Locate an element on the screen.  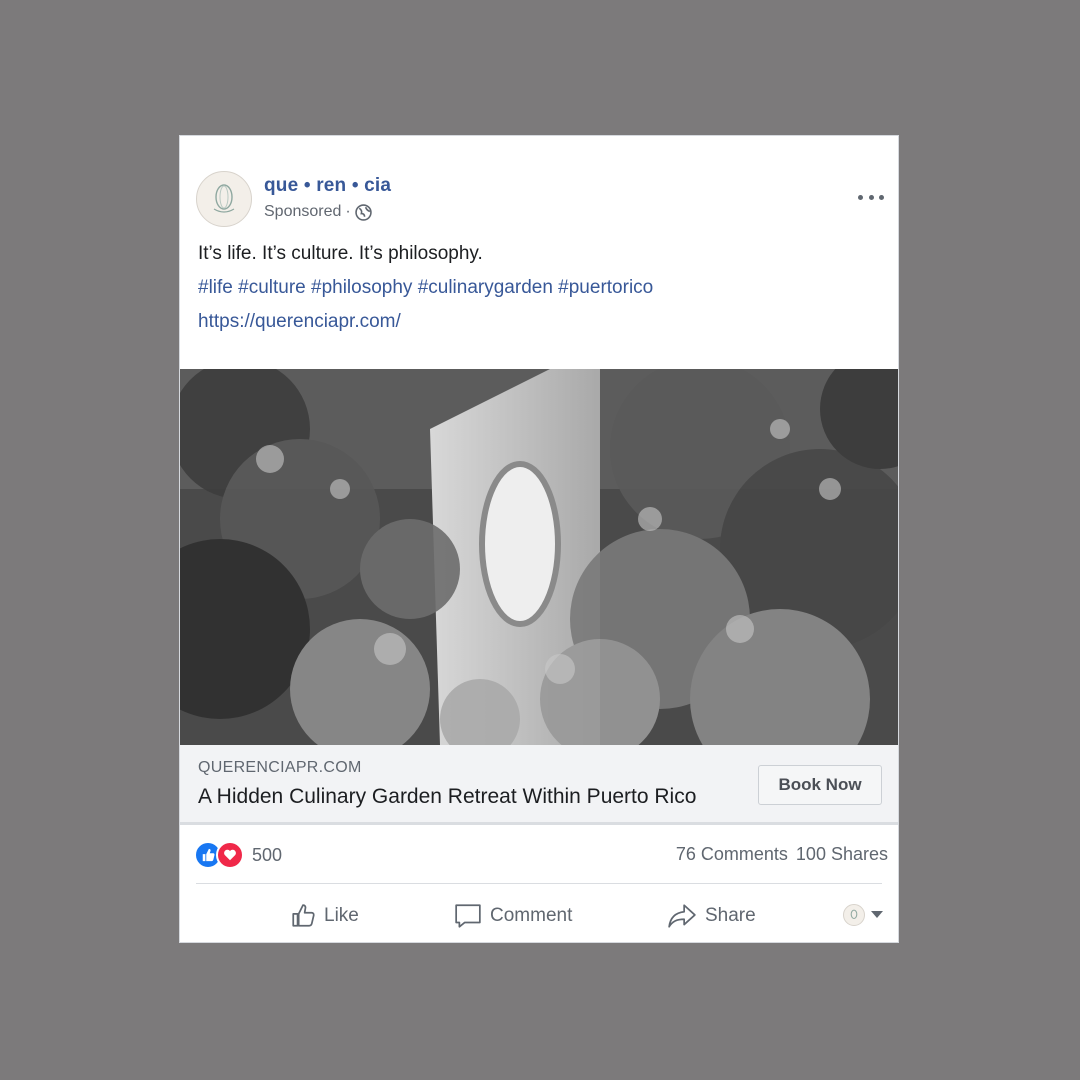
sponsored-row: Sponsored · is located at coordinates (318, 212).